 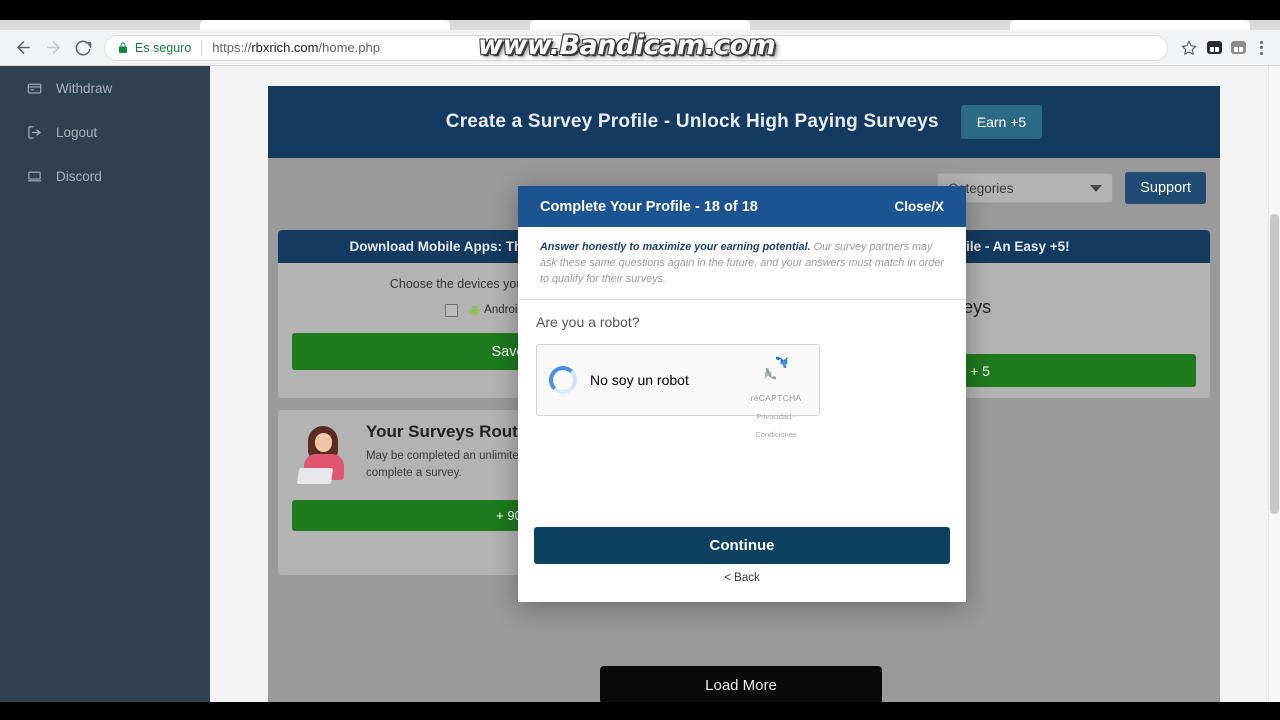 What do you see at coordinates (1245, 384) in the screenshot?
I see `page-right-gutter` at bounding box center [1245, 384].